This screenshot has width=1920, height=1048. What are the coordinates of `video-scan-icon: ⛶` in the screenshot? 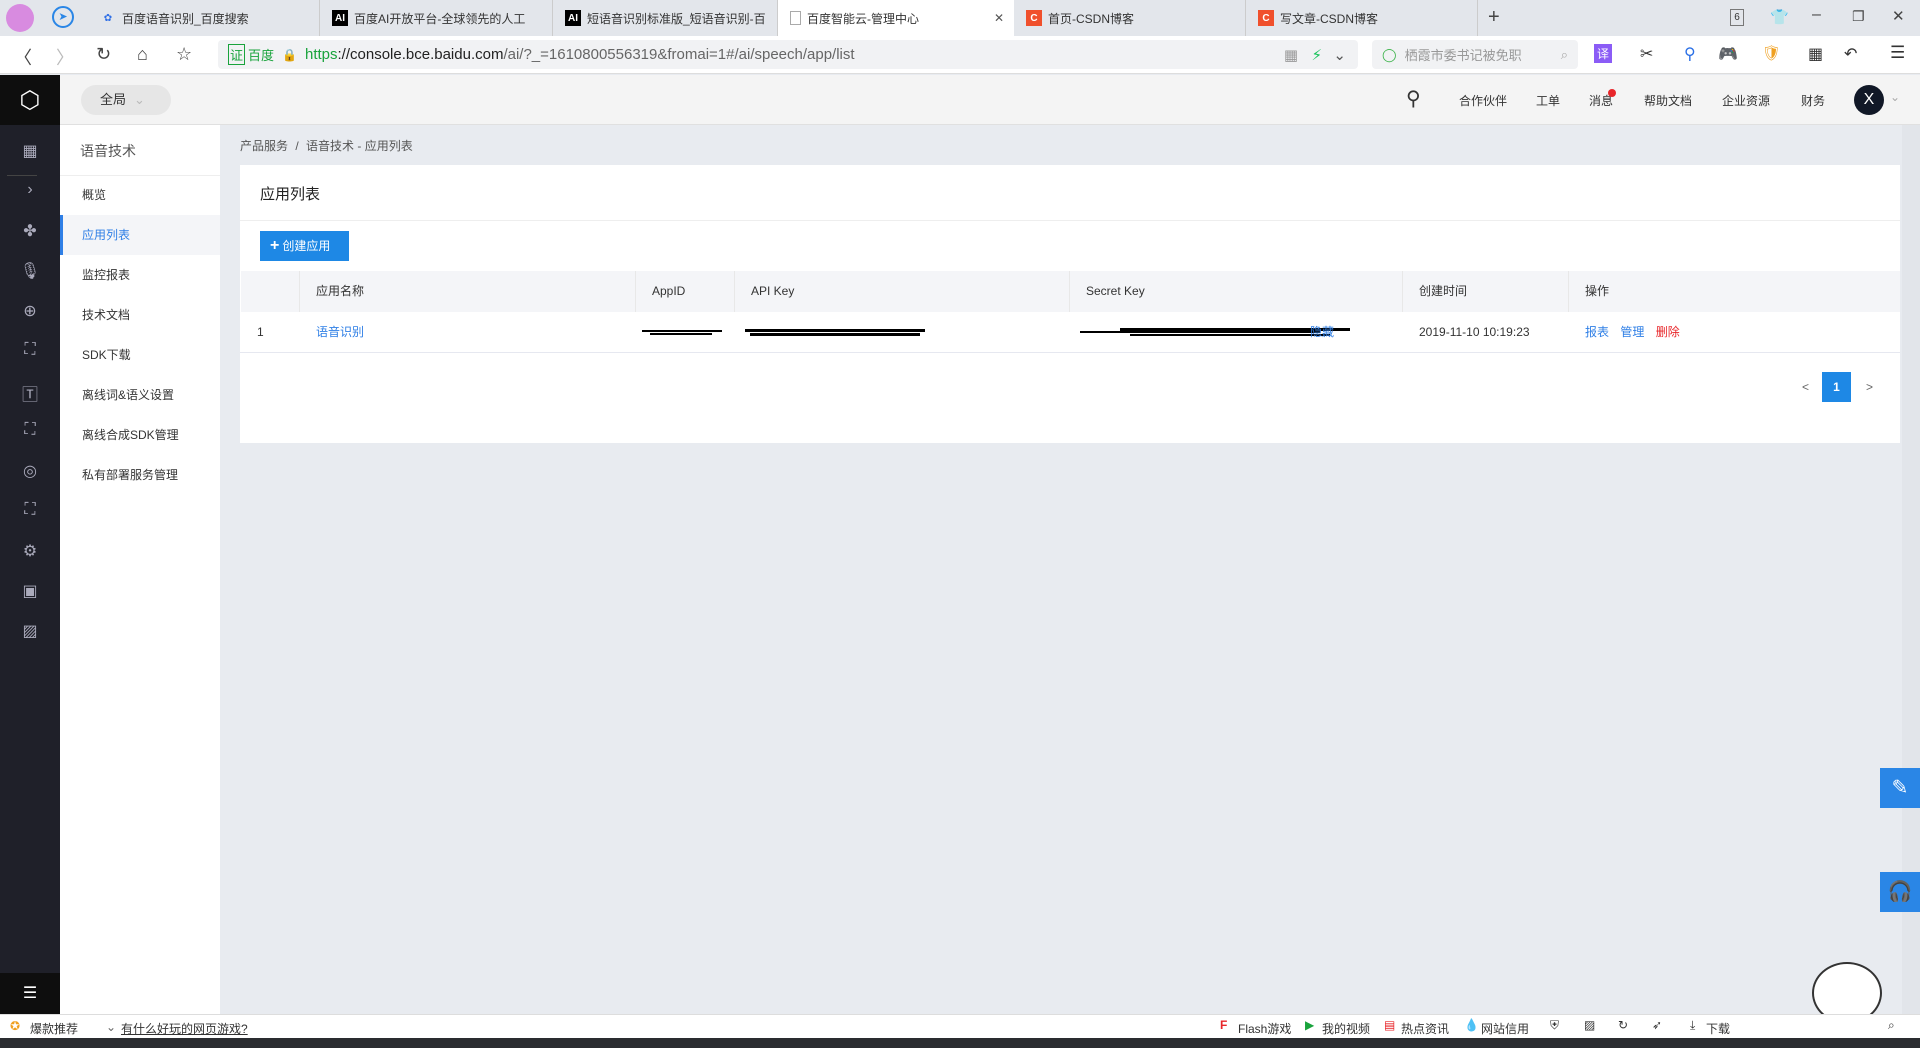 It's located at (30, 510).